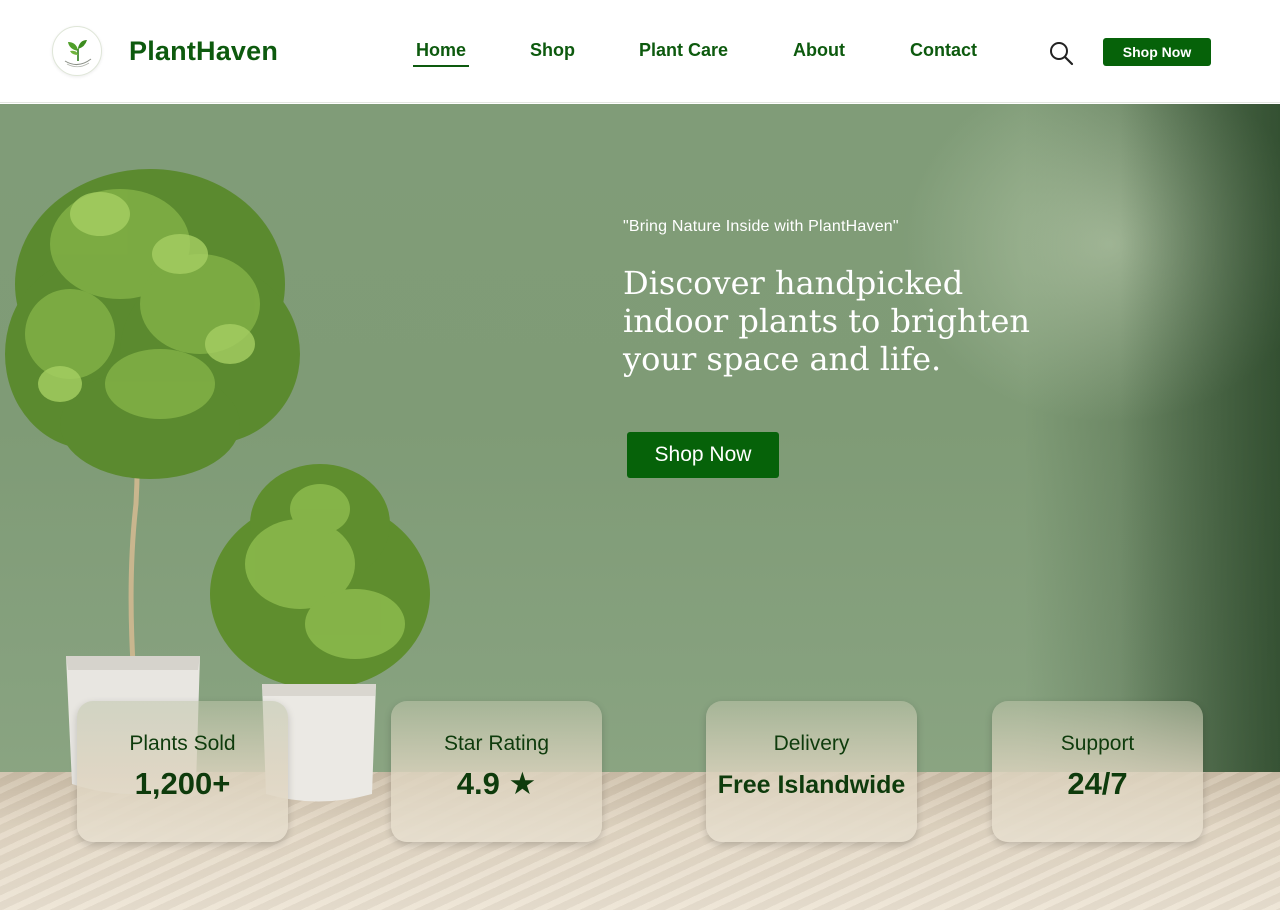  What do you see at coordinates (703, 455) in the screenshot?
I see `hero-shop-now-button: Shop Now` at bounding box center [703, 455].